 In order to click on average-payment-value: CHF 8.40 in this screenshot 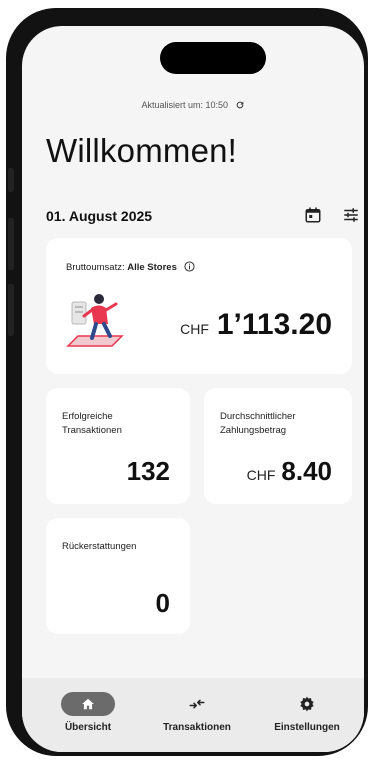, I will do `click(289, 471)`.